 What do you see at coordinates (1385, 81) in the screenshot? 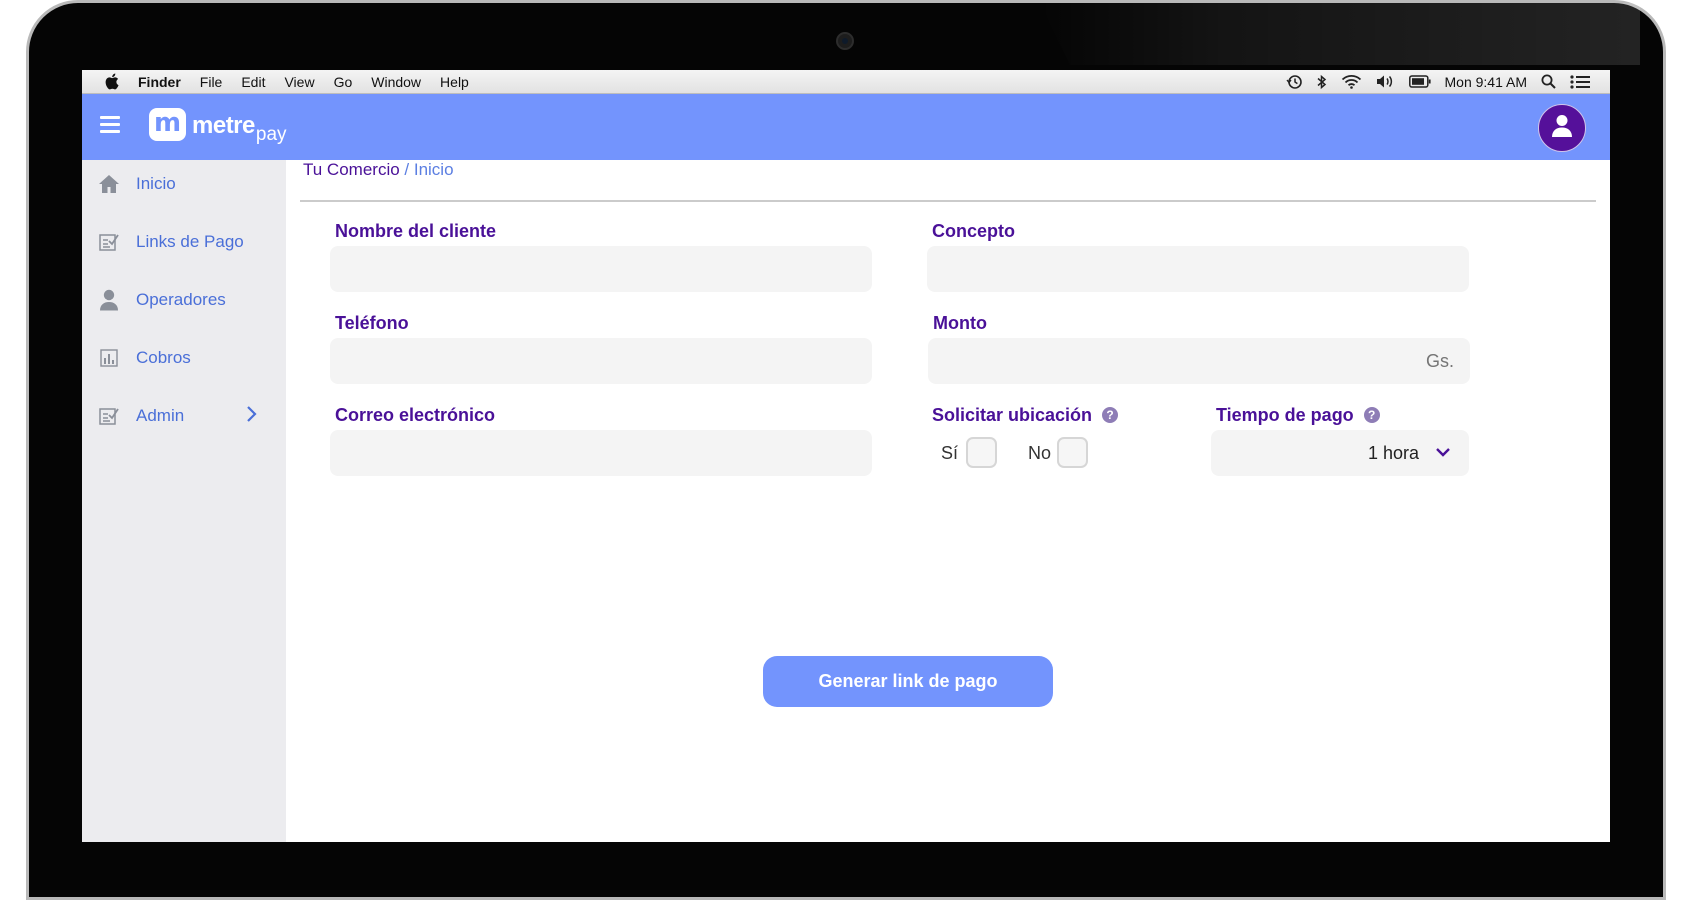
I see `volume-icon` at bounding box center [1385, 81].